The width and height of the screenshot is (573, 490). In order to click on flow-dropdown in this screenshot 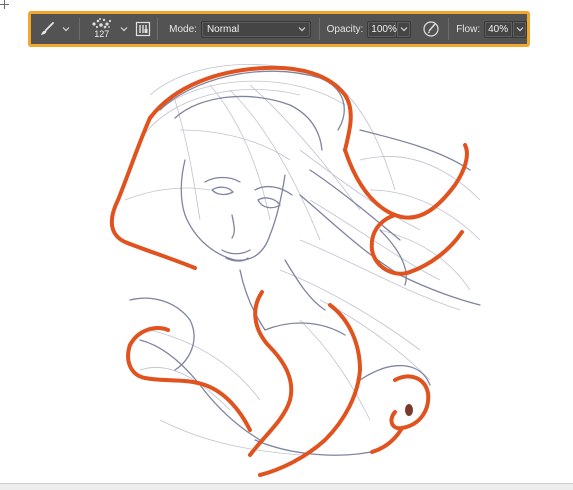, I will do `click(520, 29)`.